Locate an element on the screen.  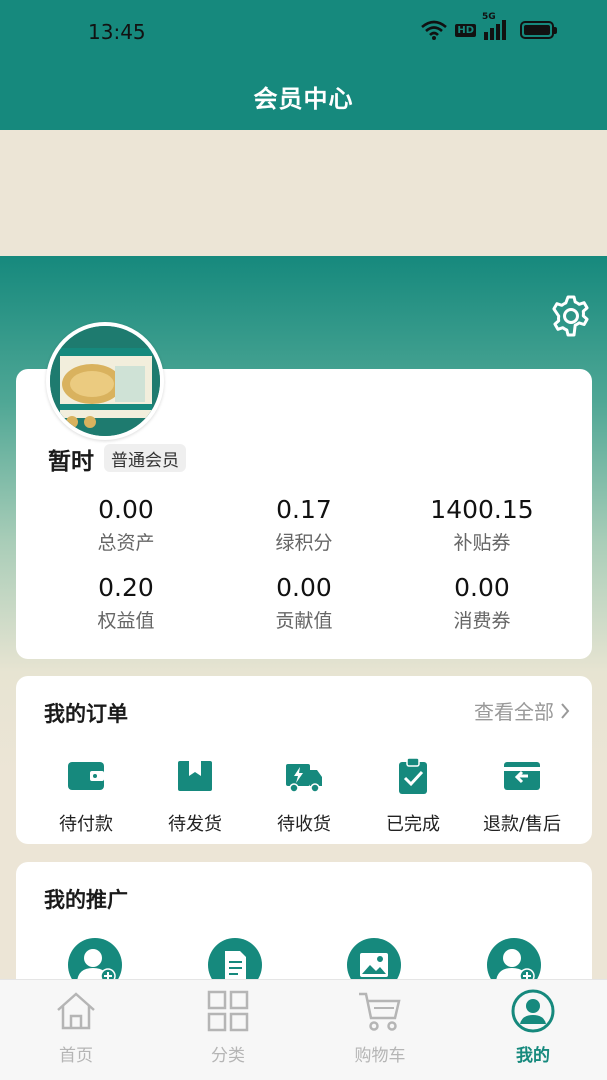
order-label: 已完成 is located at coordinates (413, 824).